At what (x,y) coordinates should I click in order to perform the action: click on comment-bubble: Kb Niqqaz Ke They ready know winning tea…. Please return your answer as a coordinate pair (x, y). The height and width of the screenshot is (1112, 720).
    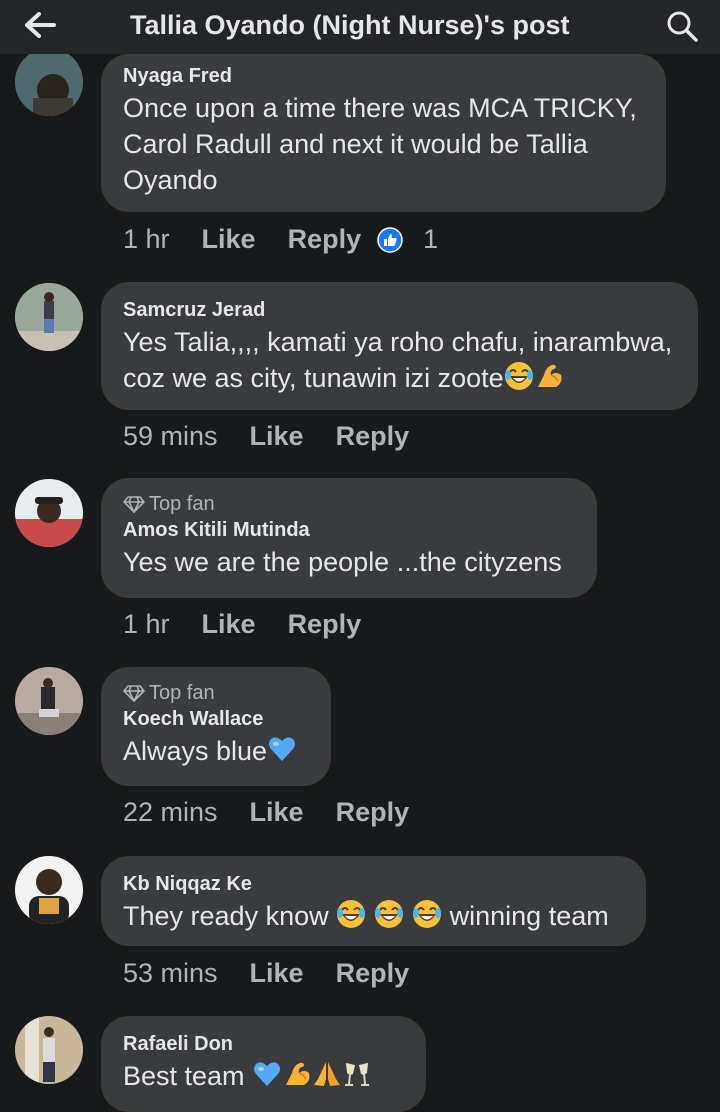
    Looking at the image, I should click on (373, 901).